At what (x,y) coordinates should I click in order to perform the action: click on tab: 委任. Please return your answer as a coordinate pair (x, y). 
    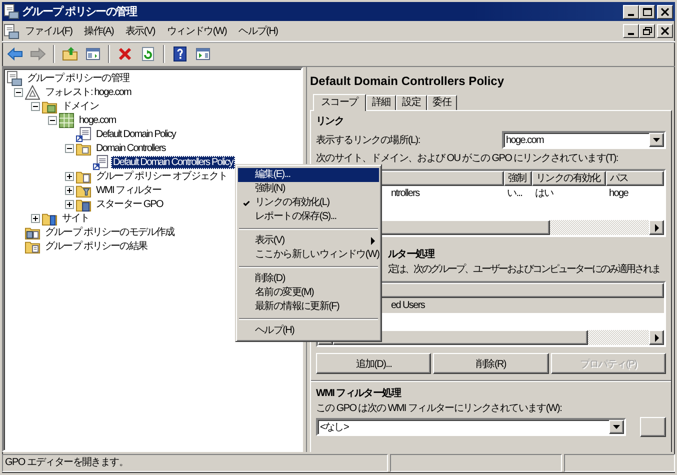
    Looking at the image, I should click on (442, 102).